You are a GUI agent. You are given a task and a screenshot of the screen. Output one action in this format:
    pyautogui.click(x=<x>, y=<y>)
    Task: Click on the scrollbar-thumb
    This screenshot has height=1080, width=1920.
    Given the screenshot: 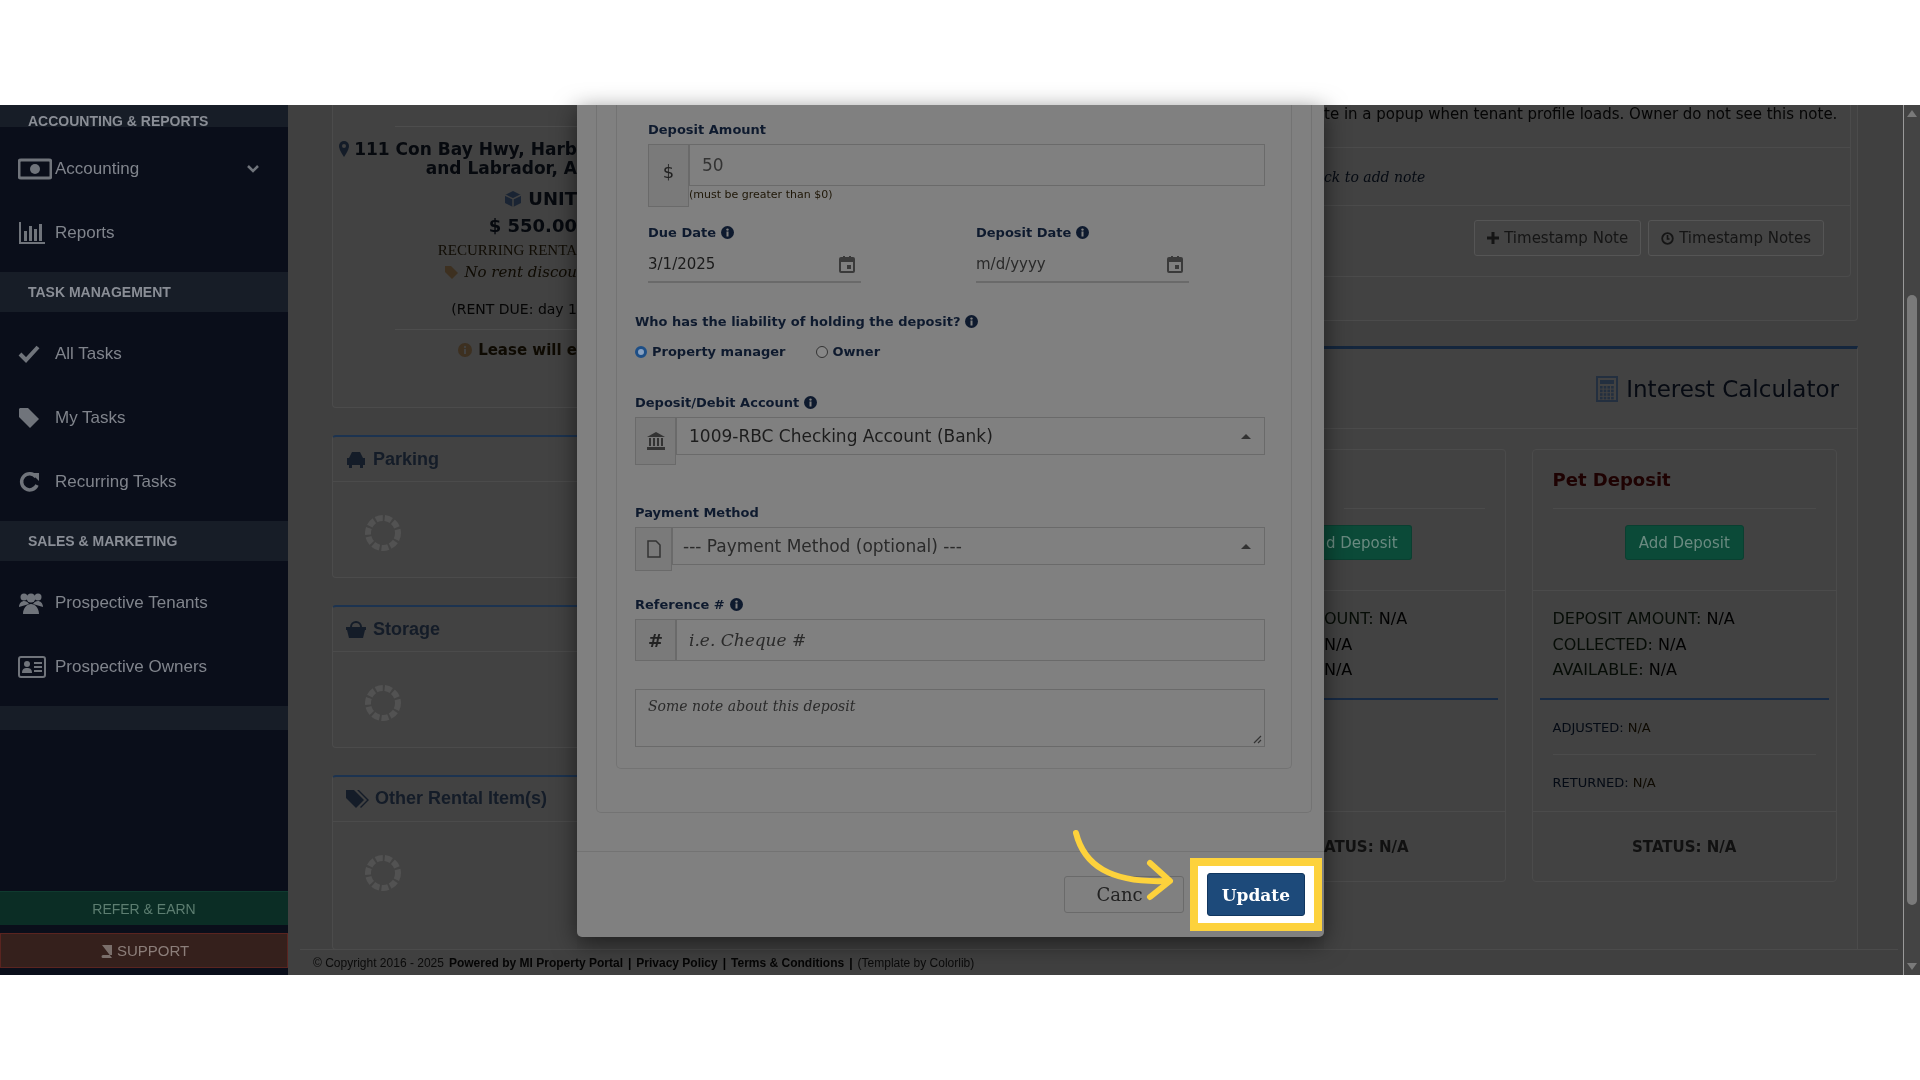 What is the action you would take?
    pyautogui.click(x=1912, y=600)
    